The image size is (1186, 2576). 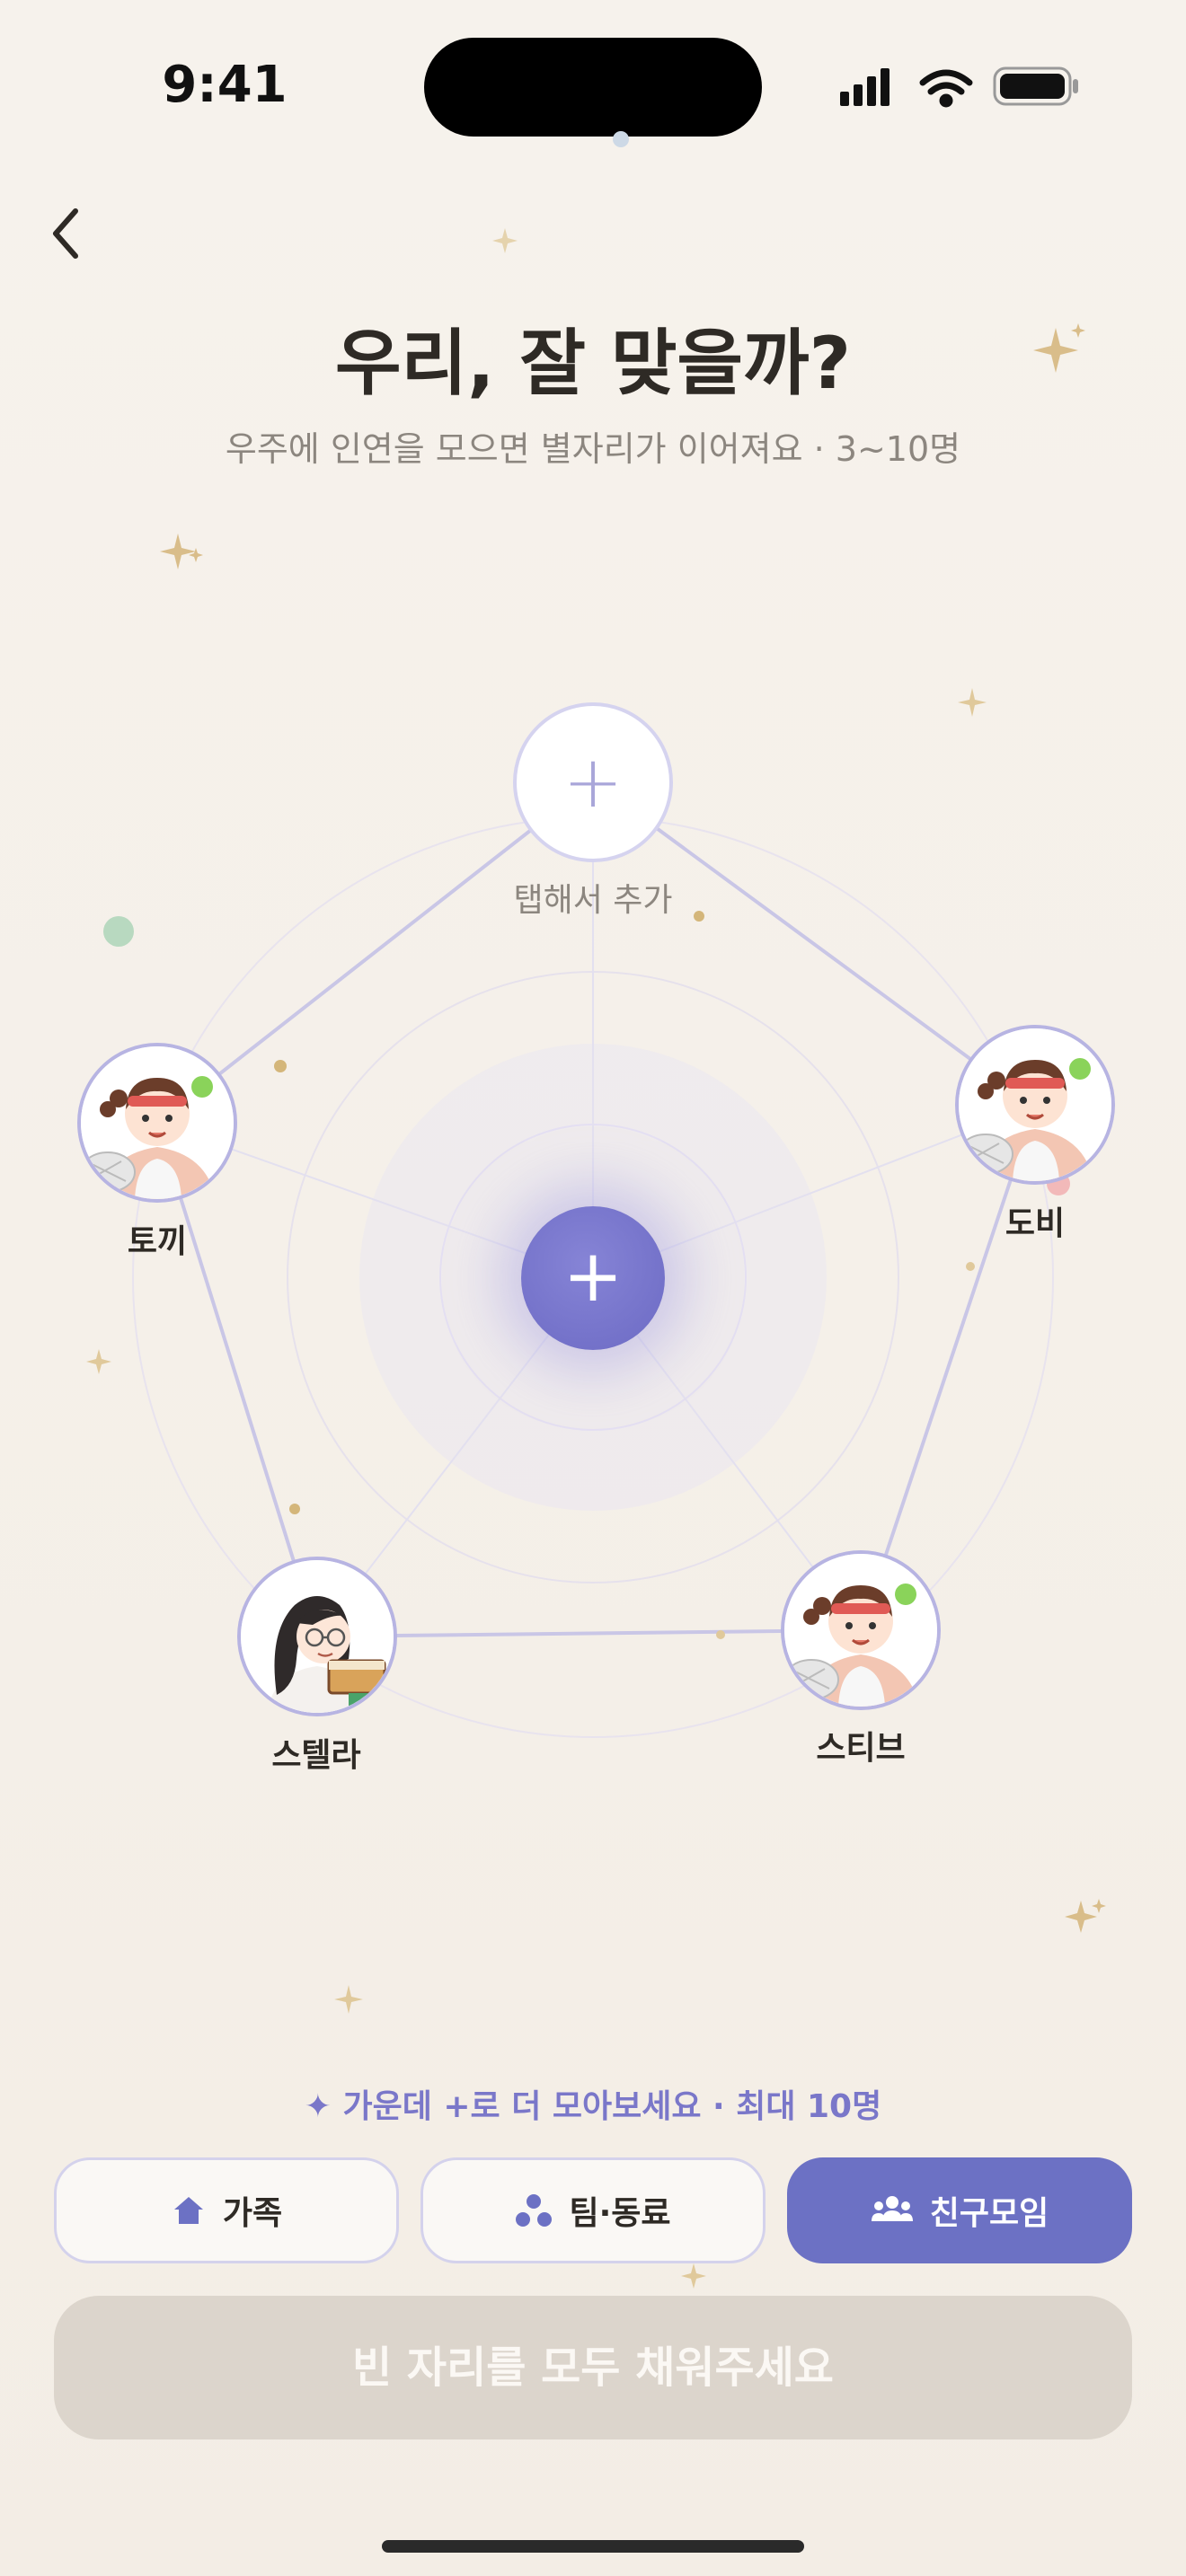 I want to click on submit-button: 빈 자리를 모두 채워주세요, so click(x=593, y=2367).